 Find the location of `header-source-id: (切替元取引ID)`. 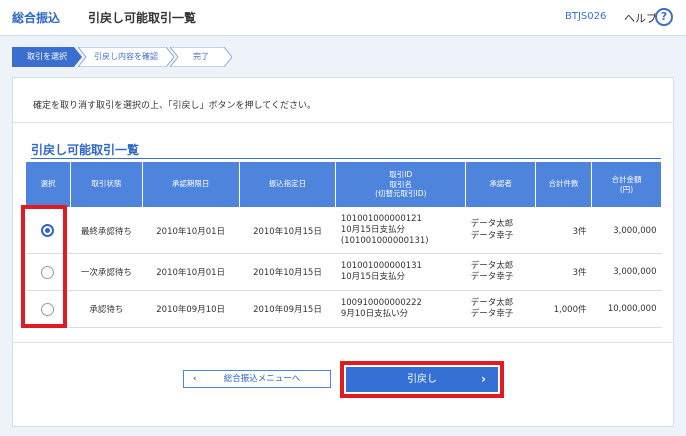

header-source-id: (切替元取引ID) is located at coordinates (401, 194).